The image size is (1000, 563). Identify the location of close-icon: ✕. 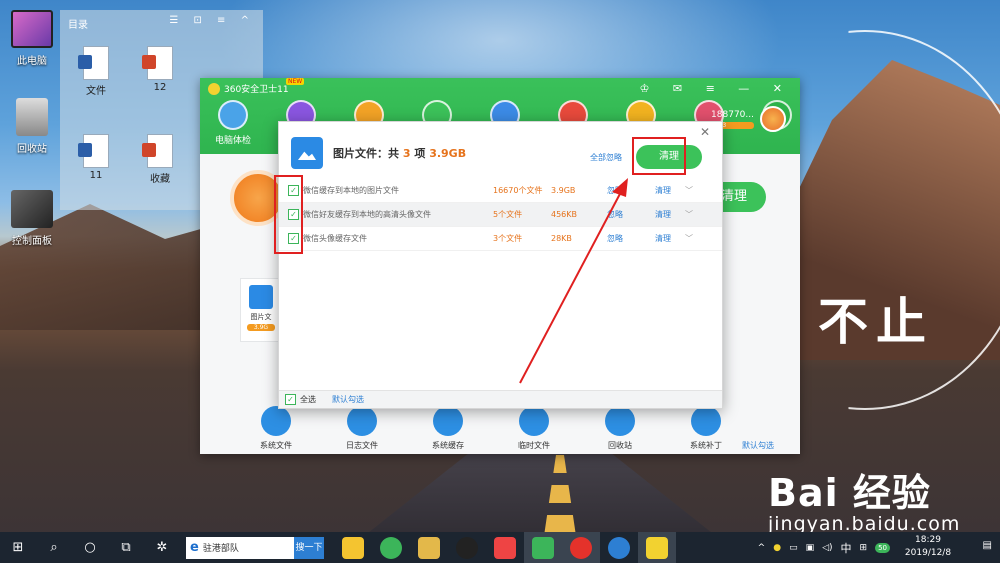
(705, 132).